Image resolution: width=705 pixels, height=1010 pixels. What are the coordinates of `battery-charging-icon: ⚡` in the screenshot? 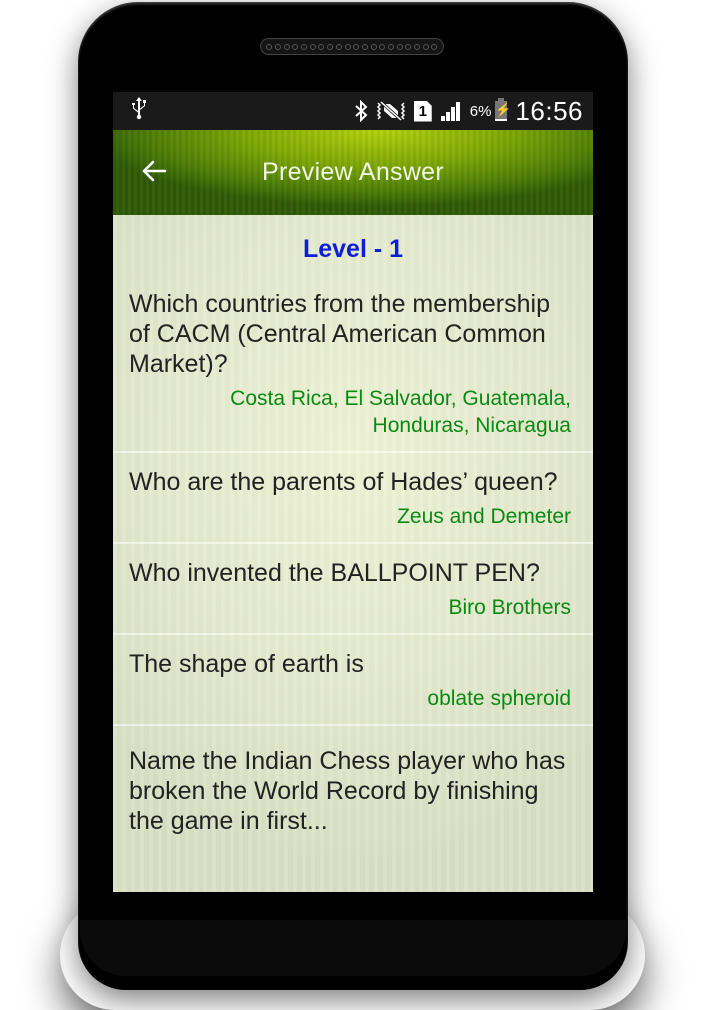 It's located at (503, 109).